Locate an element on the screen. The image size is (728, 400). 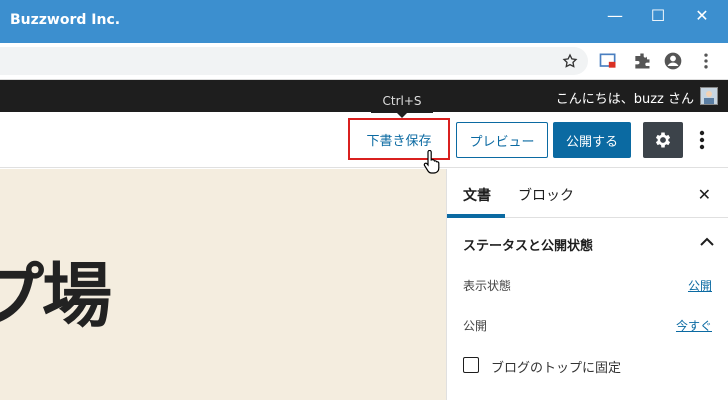
gear-icon is located at coordinates (663, 140).